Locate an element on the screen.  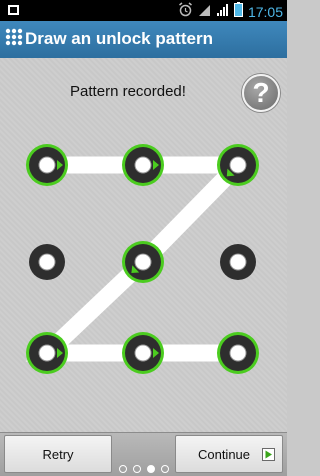
arrow-right-icon is located at coordinates (268, 456).